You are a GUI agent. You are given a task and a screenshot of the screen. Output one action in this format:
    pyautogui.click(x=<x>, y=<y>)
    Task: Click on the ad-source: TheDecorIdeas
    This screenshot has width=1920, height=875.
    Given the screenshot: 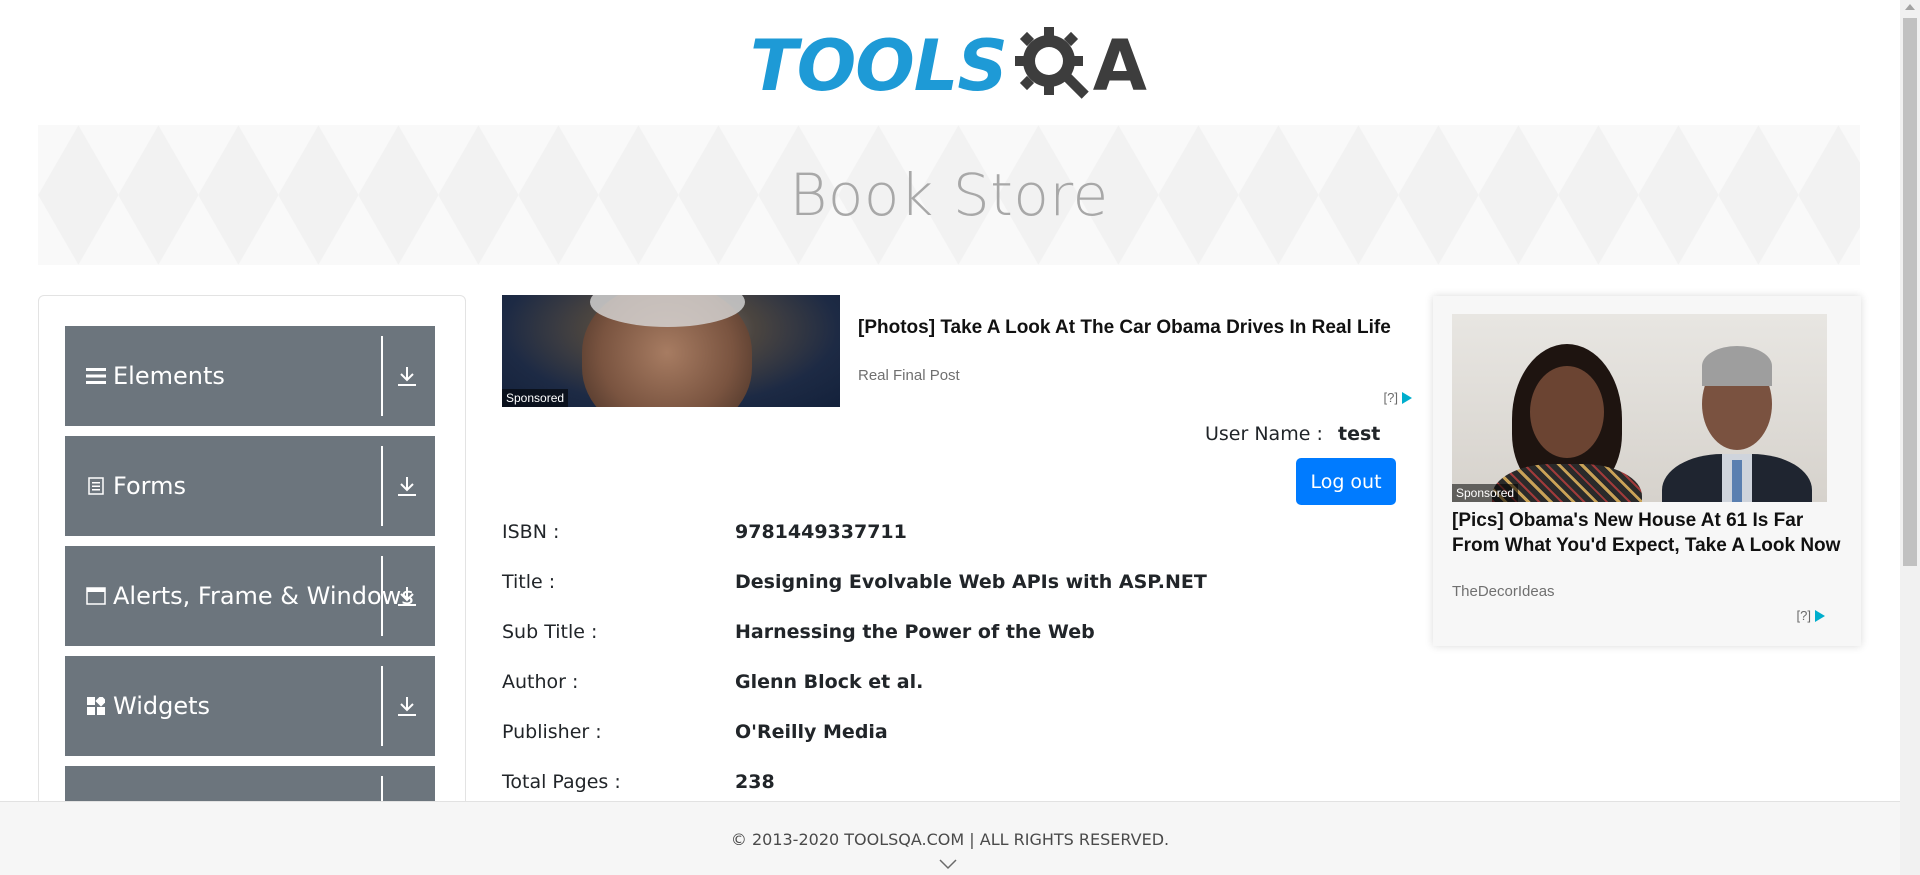 What is the action you would take?
    pyautogui.click(x=1503, y=591)
    